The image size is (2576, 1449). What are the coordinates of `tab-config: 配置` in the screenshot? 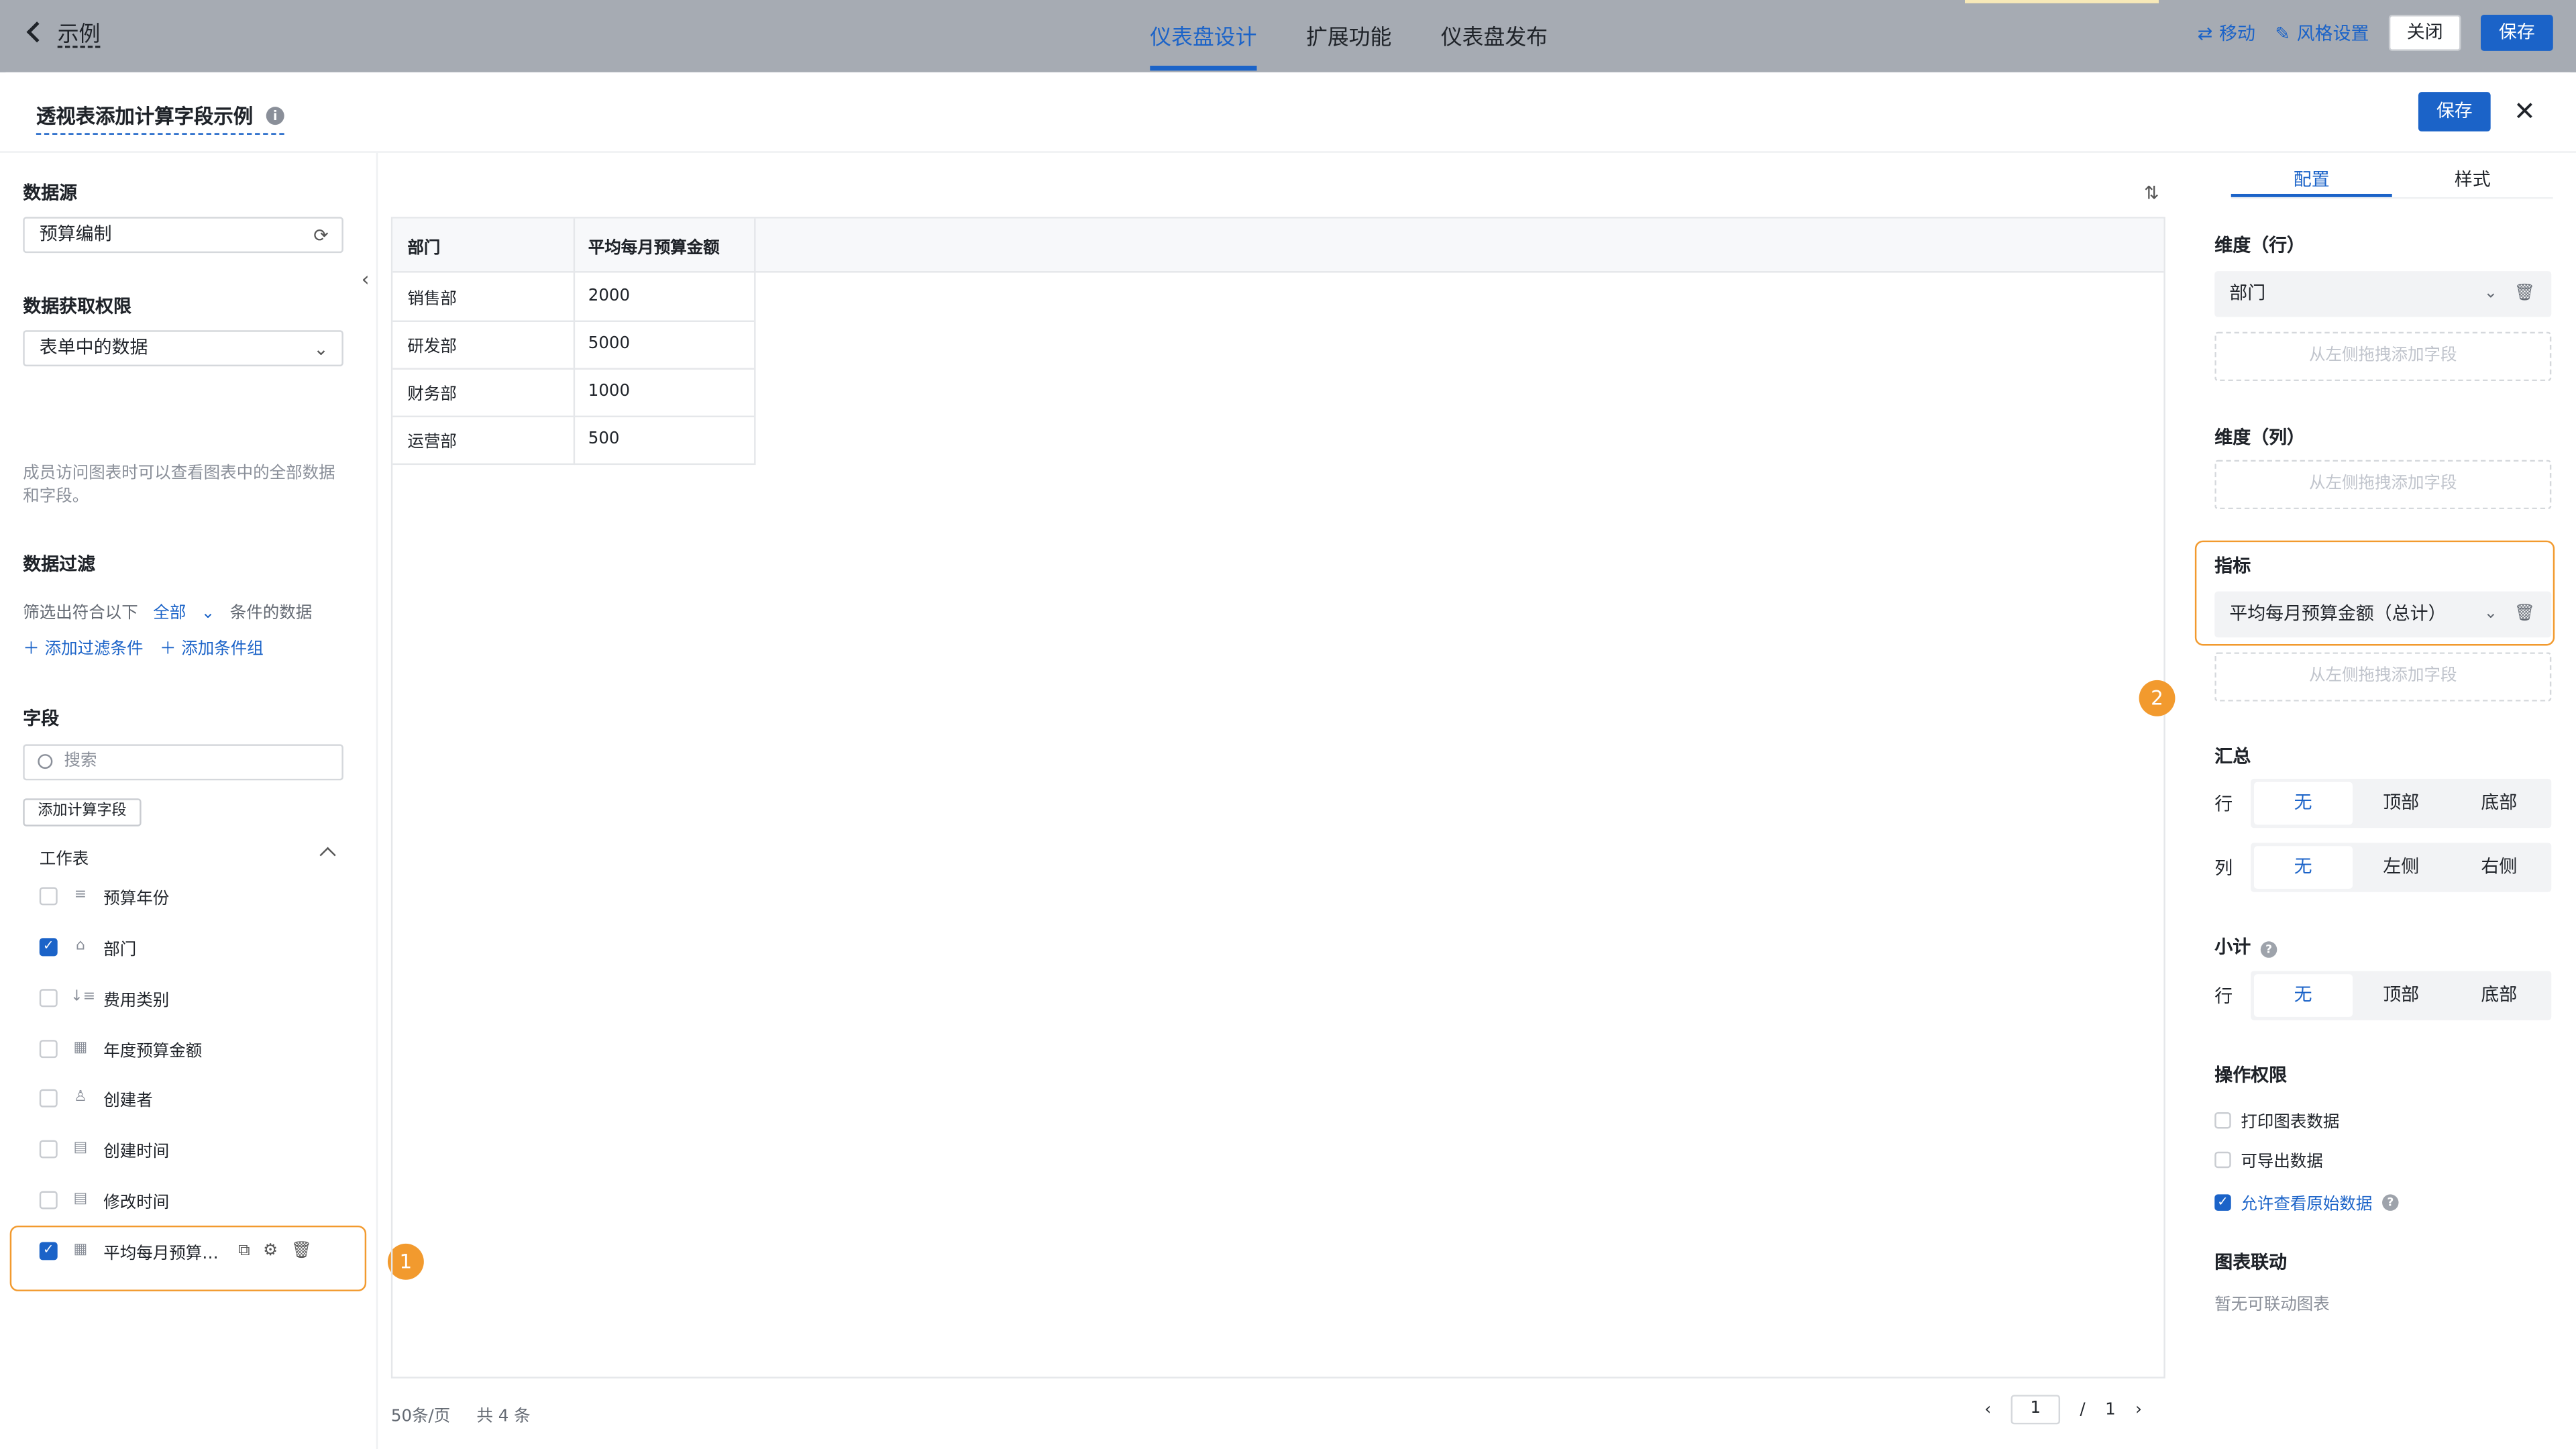 It's located at (2311, 179).